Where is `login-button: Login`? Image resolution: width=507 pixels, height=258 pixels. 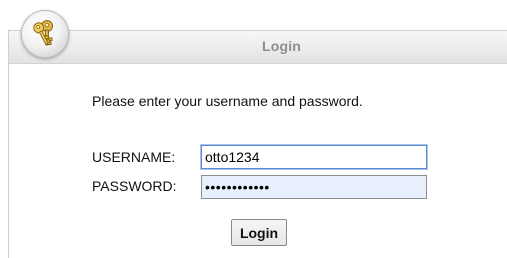
login-button: Login is located at coordinates (259, 232).